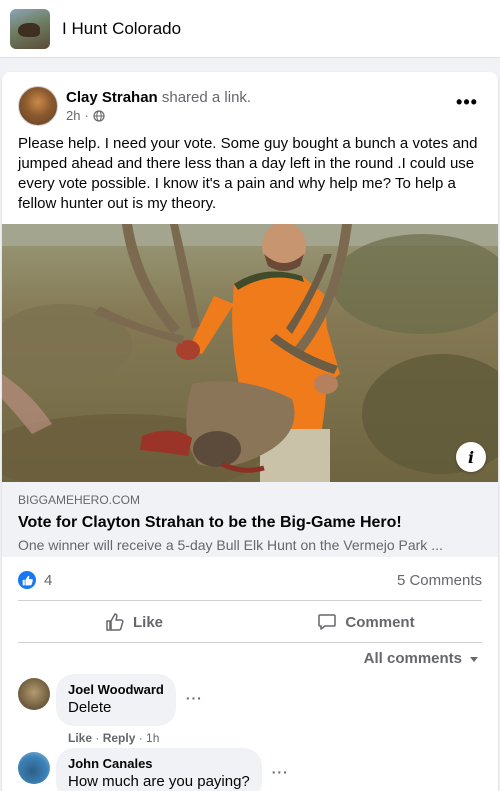  I want to click on comment-actions: Like · Reply · 1h, so click(114, 738).